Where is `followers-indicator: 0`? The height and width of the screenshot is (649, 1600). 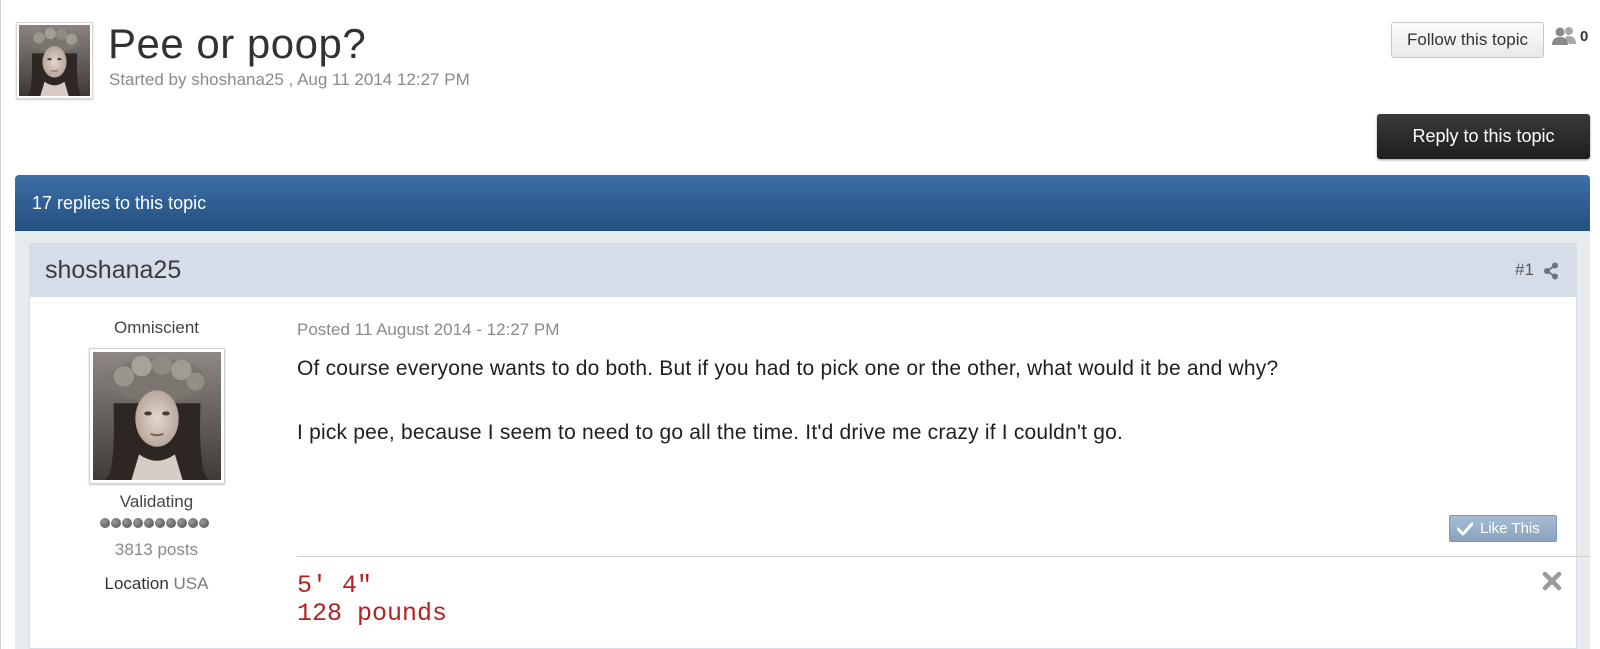
followers-indicator: 0 is located at coordinates (1569, 36).